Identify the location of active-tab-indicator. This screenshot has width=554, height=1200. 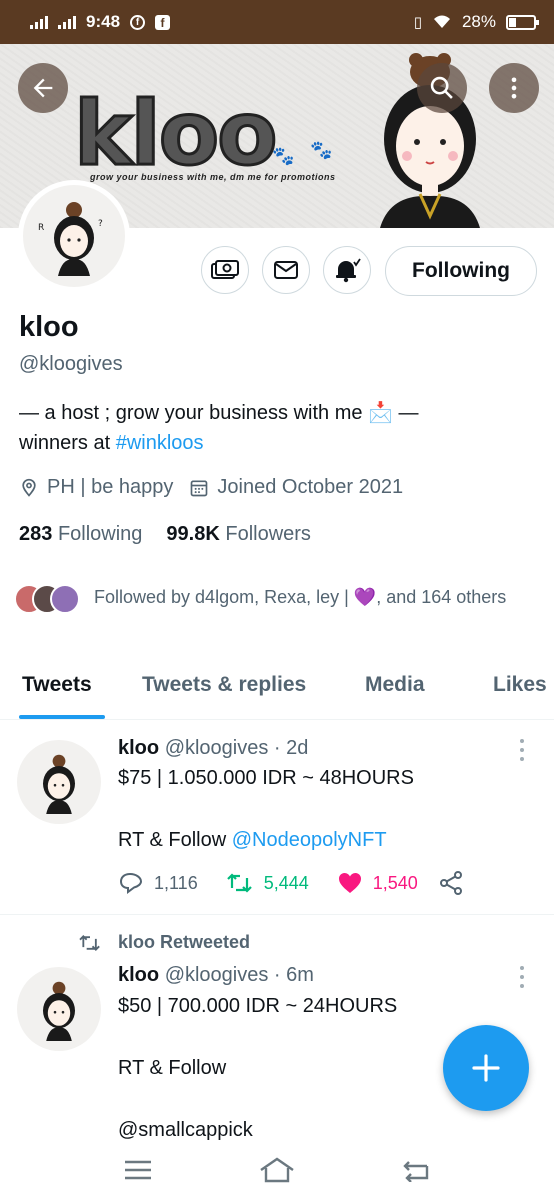
(62, 717).